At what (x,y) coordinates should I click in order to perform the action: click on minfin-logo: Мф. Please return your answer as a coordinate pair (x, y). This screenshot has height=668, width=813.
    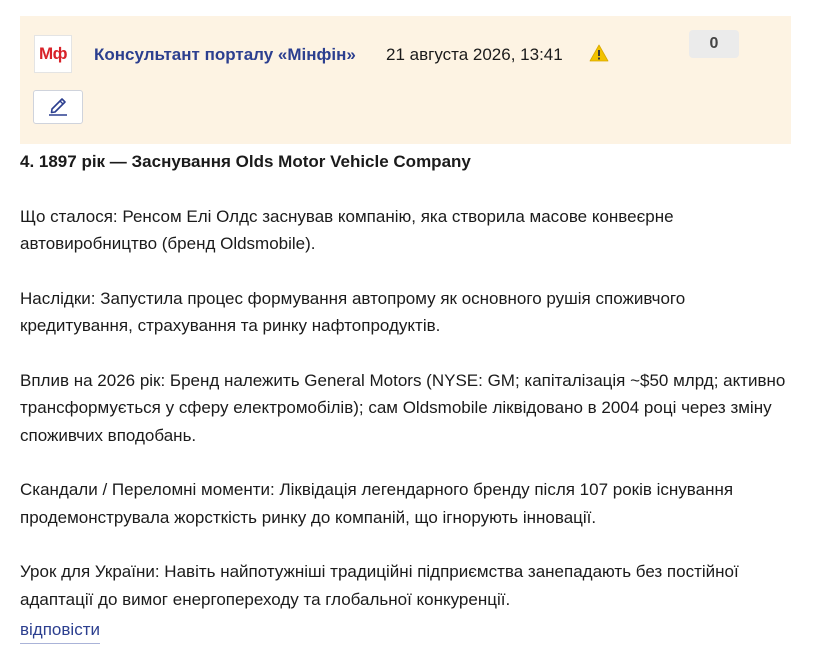
    Looking at the image, I should click on (53, 54).